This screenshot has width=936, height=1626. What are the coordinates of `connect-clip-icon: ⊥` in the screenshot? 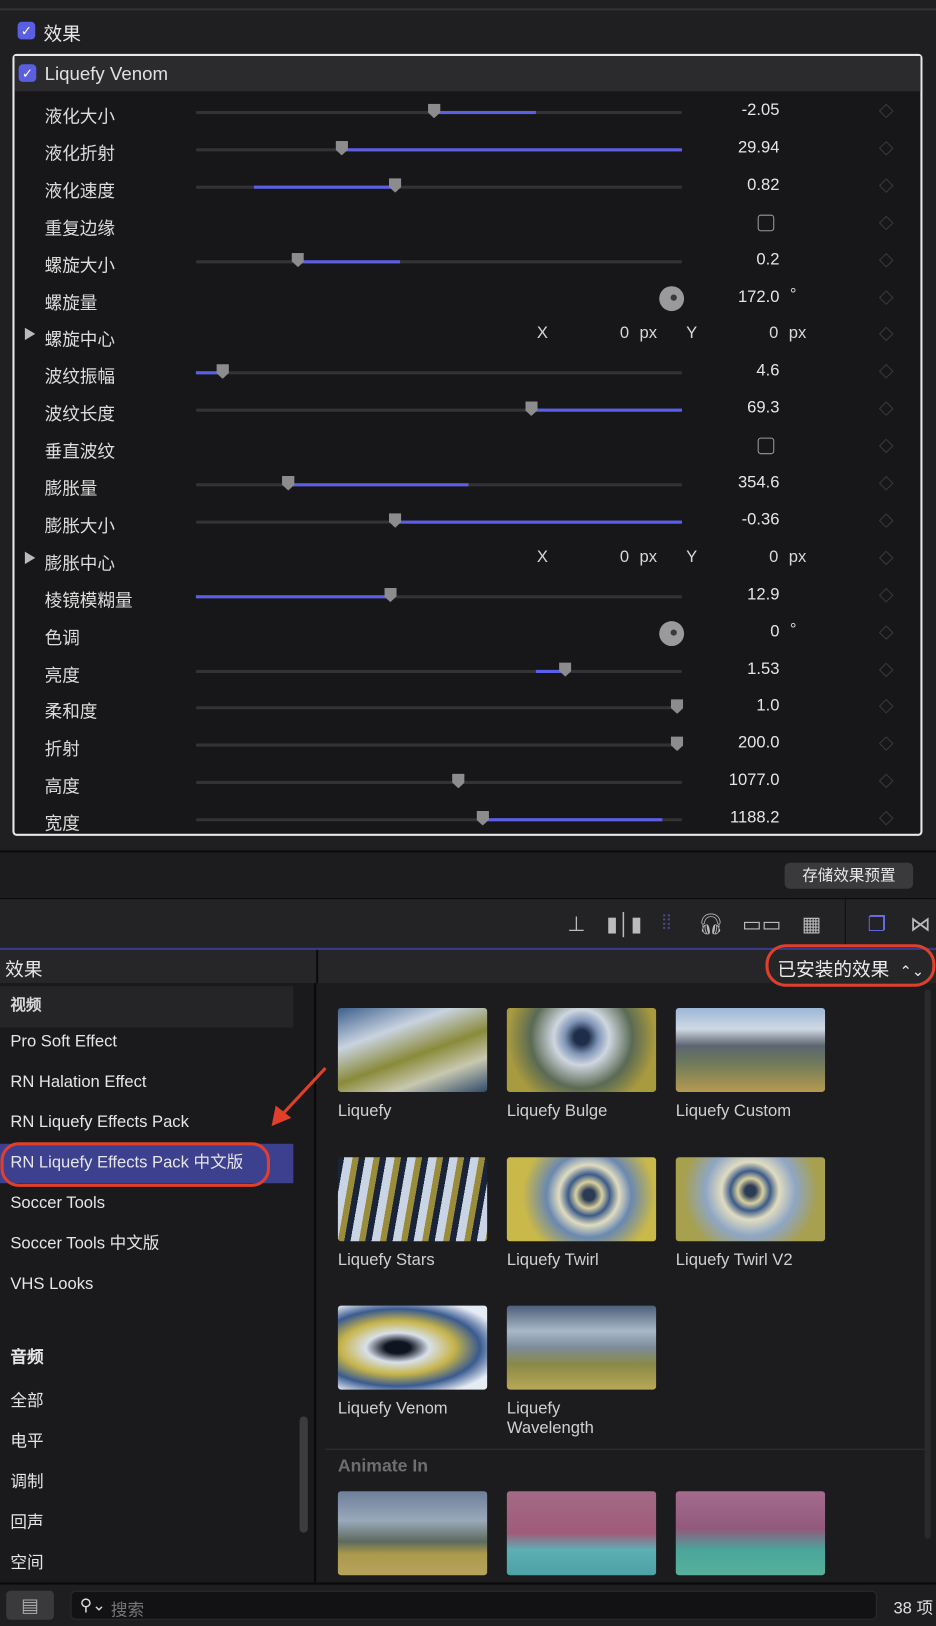 It's located at (576, 925).